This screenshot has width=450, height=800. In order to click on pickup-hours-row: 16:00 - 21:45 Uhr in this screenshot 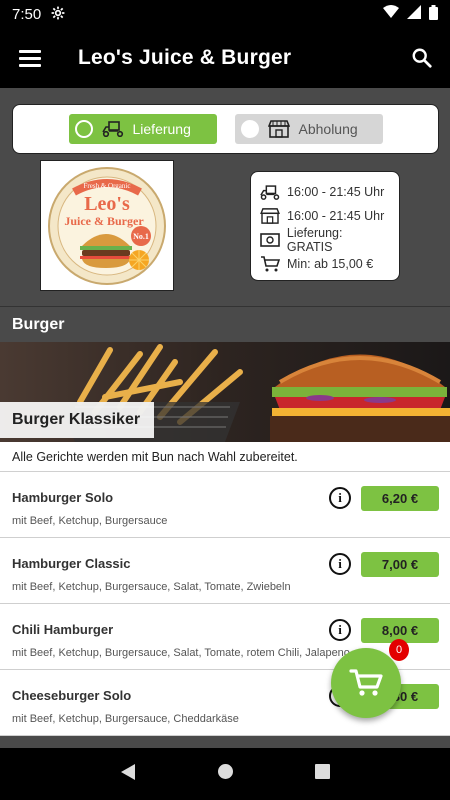, I will do `click(325, 216)`.